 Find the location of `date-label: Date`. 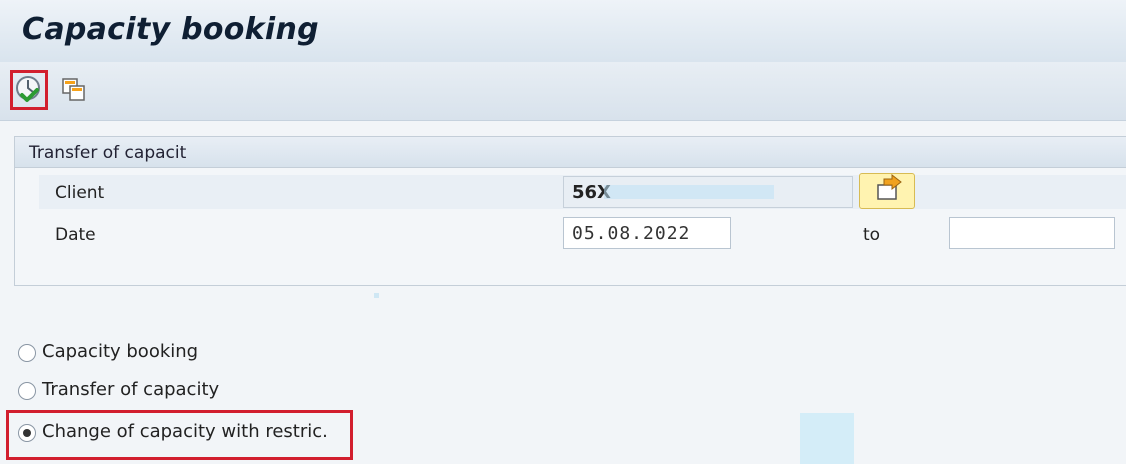

date-label: Date is located at coordinates (75, 235).